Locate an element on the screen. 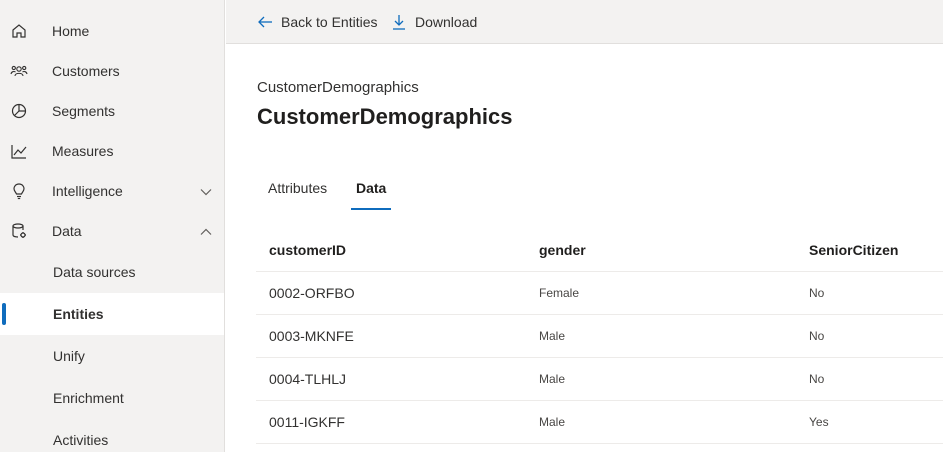  back-to-entities-button: Back to Entities is located at coordinates (317, 21).